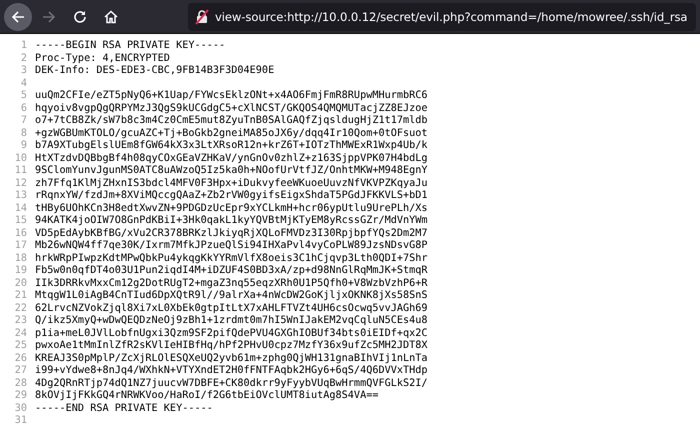  I want to click on source-line: 8kOVjIjFKkGQ4rNRWKVoo/HaRoI/f2G6tbEiOVclUMT8iutAg8S4VA==, so click(206, 396).